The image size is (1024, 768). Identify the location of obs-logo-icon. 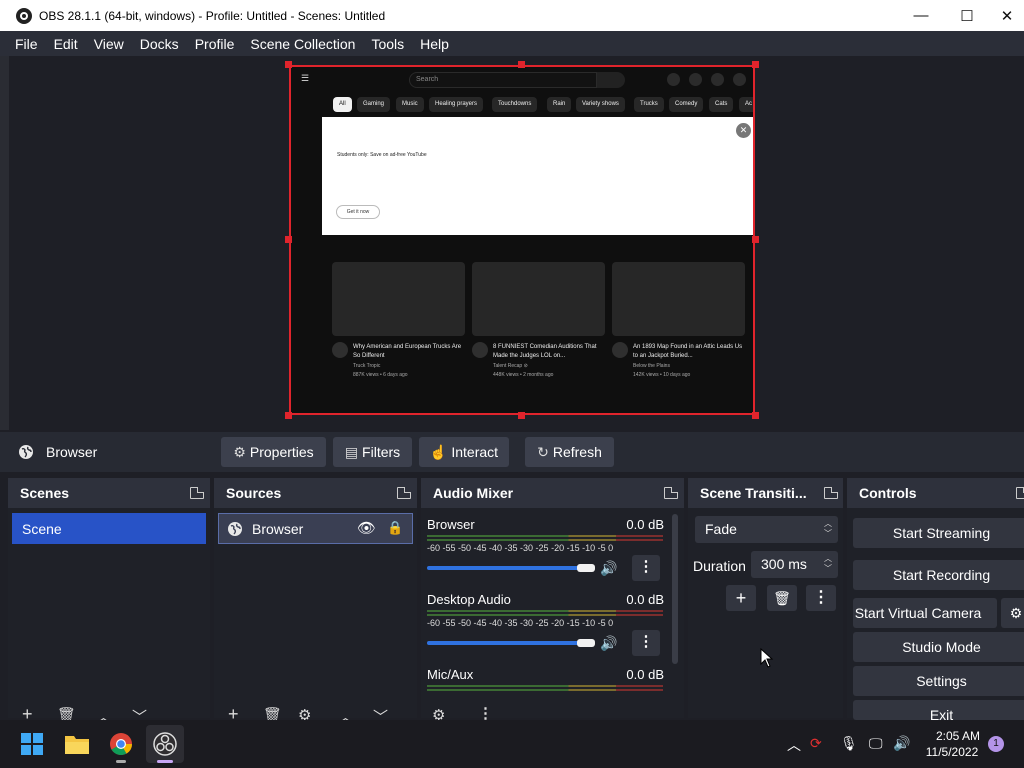
(24, 15).